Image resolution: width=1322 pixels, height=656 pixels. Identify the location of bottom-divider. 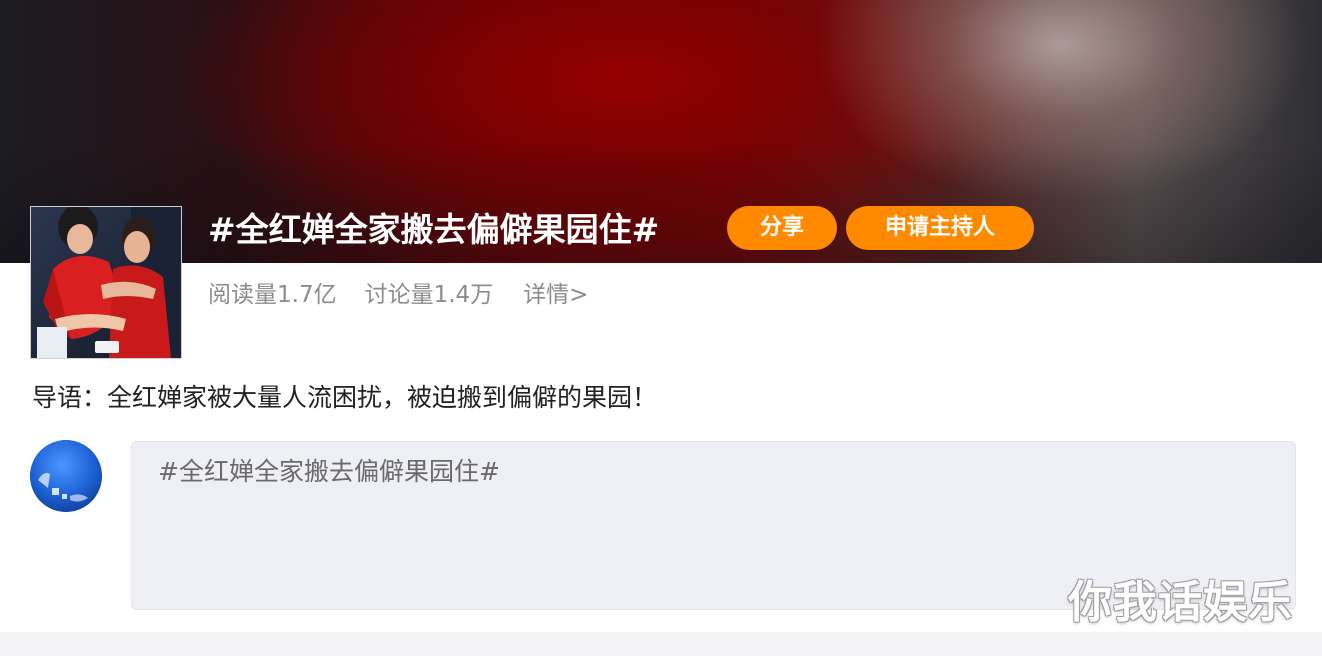
(661, 644).